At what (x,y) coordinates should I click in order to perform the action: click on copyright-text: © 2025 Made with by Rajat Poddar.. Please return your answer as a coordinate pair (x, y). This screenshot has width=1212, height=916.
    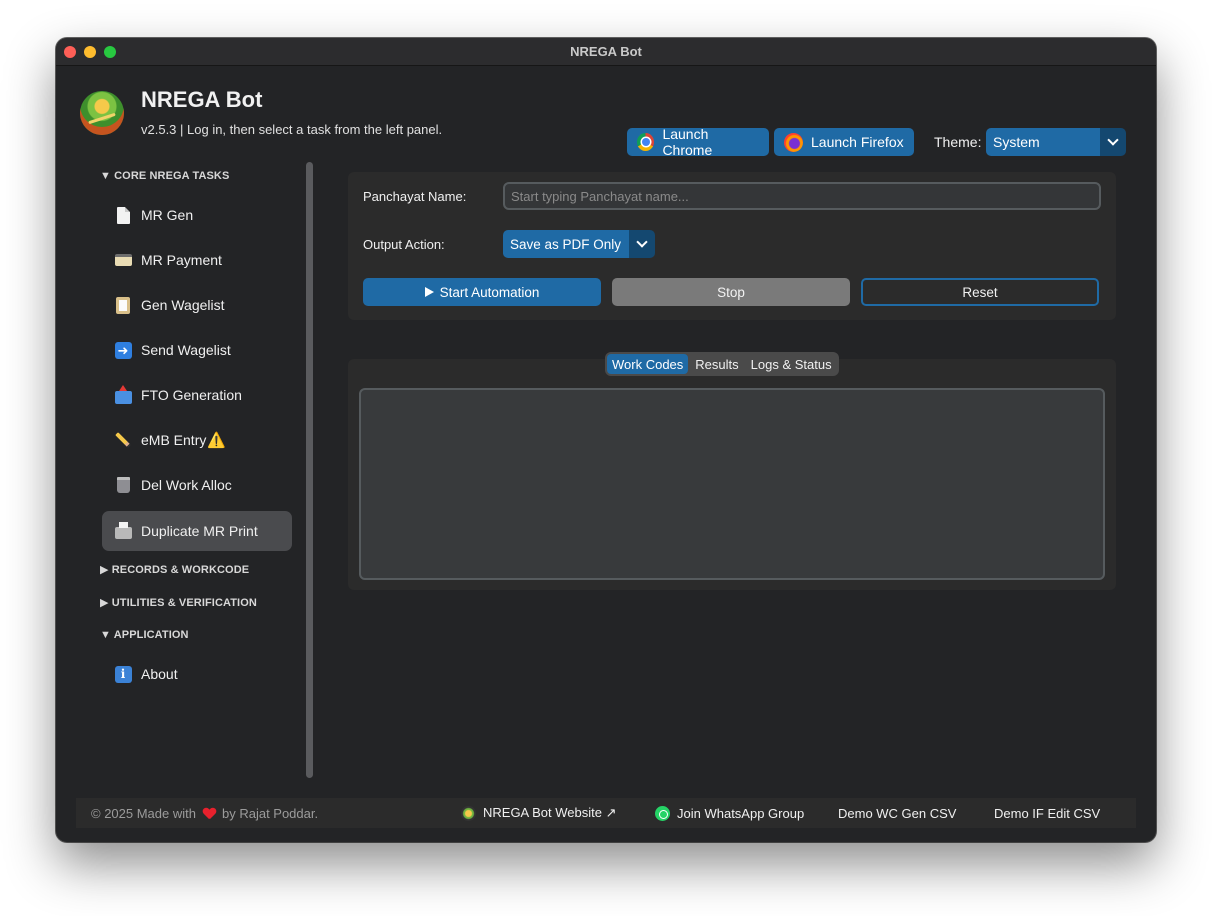
    Looking at the image, I should click on (204, 813).